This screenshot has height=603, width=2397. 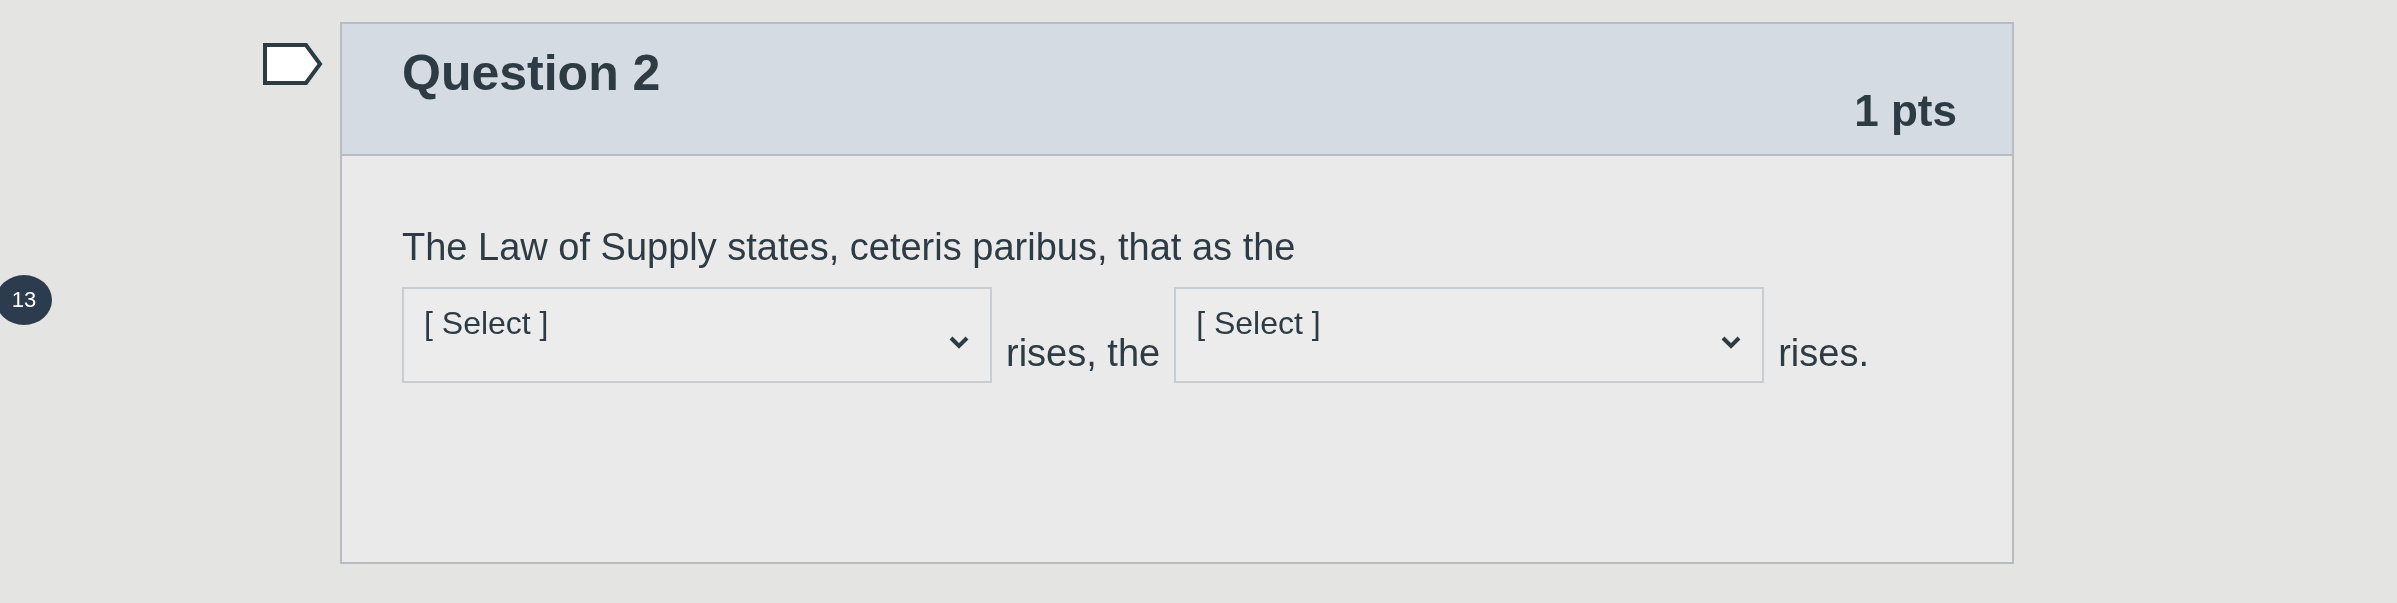 I want to click on sentence-text: rises., so click(x=1823, y=354).